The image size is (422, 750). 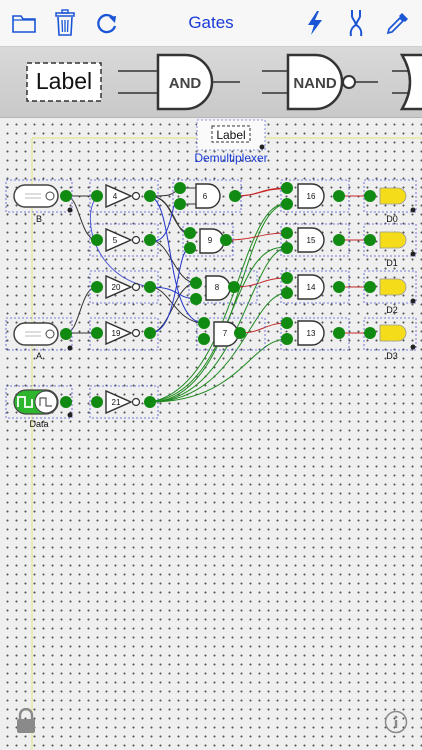 What do you see at coordinates (392, 263) in the screenshot?
I see `output-d1-label: D1` at bounding box center [392, 263].